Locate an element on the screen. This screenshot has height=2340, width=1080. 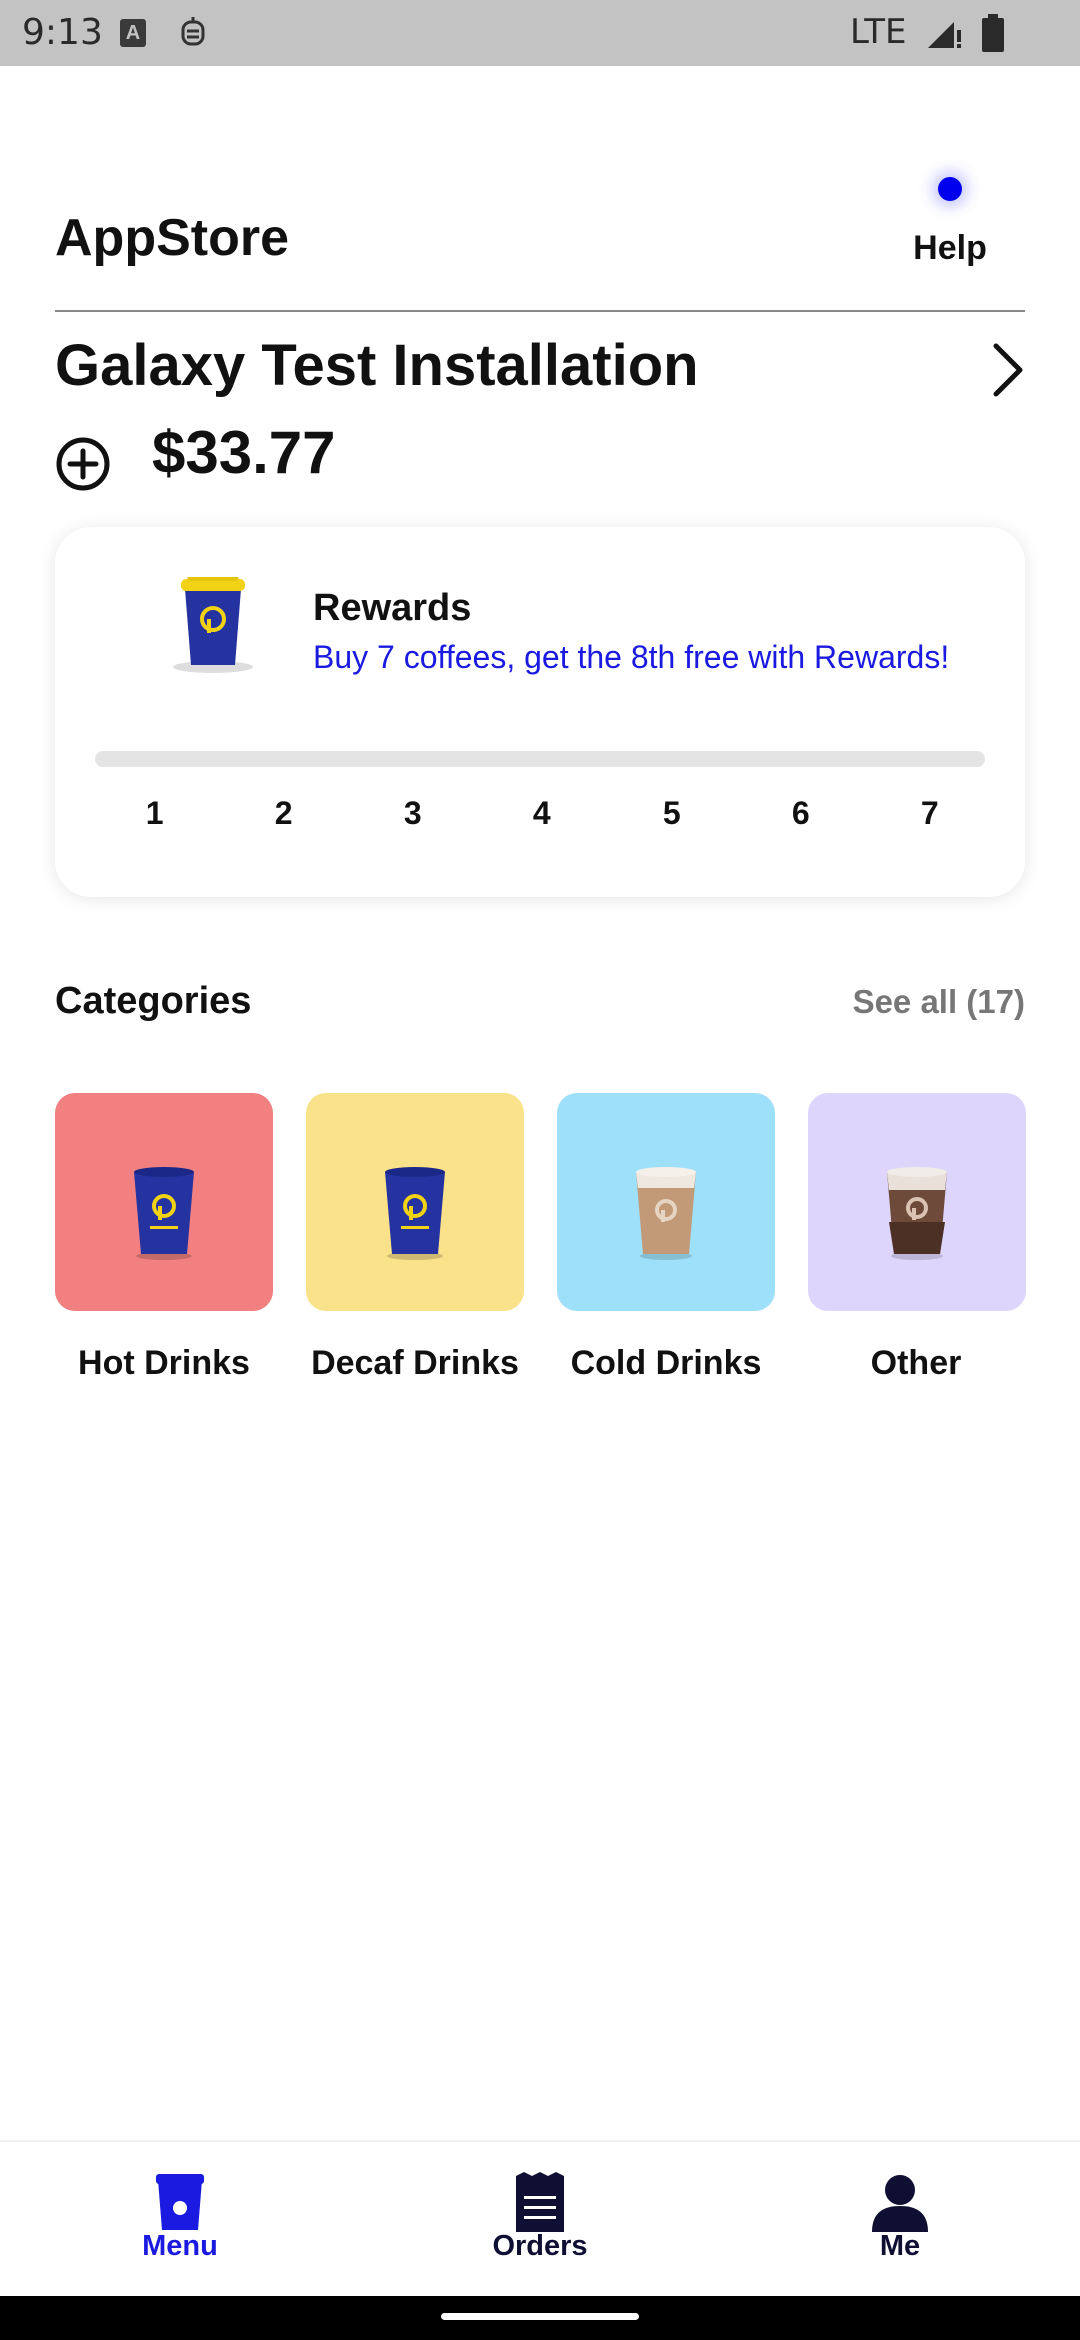
rewards-title: Rewards is located at coordinates (392, 608).